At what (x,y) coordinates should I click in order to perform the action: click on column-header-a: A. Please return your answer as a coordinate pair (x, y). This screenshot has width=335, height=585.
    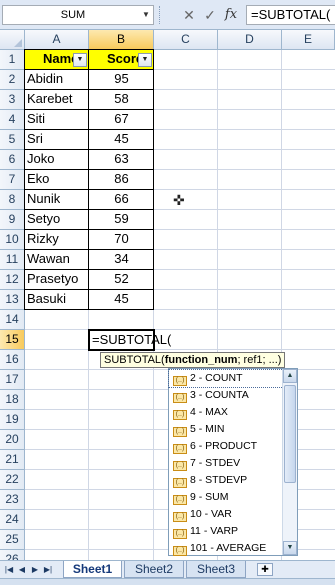
    Looking at the image, I should click on (57, 40).